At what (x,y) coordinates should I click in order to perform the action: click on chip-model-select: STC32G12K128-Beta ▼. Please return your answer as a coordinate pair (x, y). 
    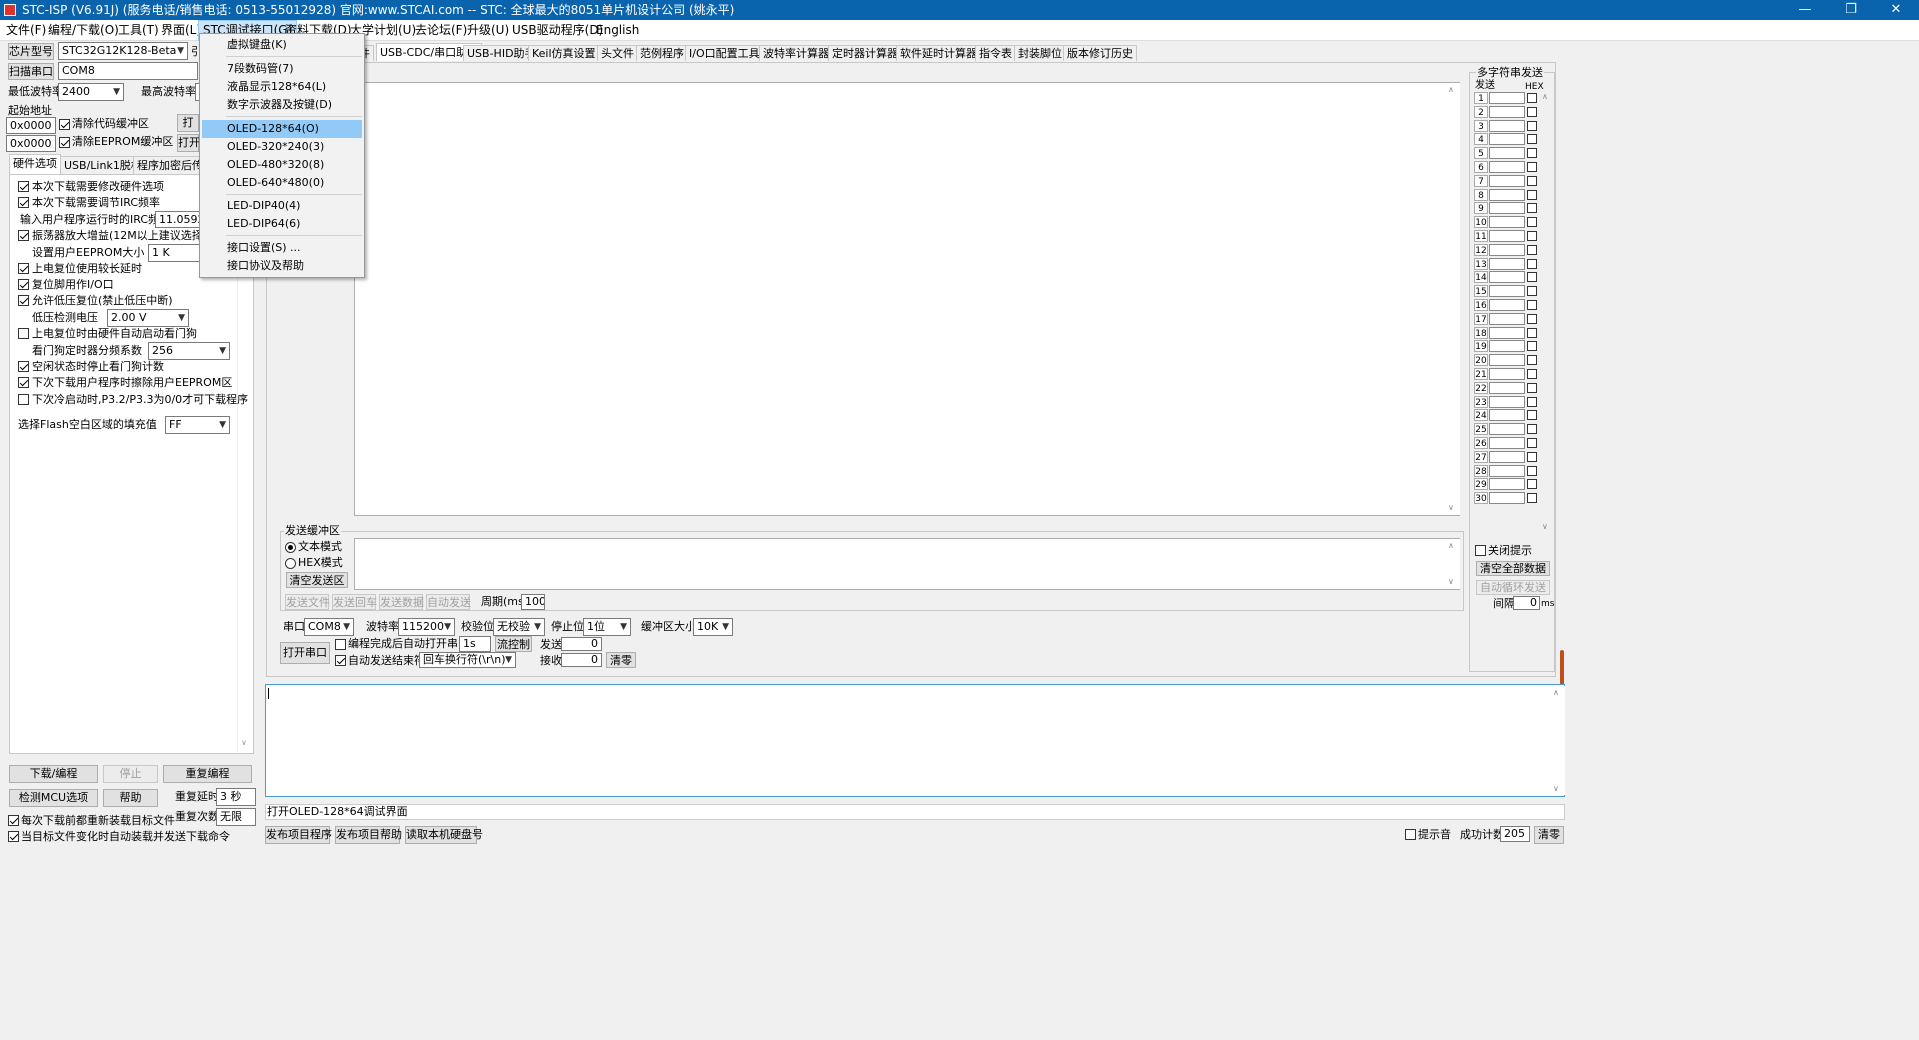
    Looking at the image, I should click on (123, 51).